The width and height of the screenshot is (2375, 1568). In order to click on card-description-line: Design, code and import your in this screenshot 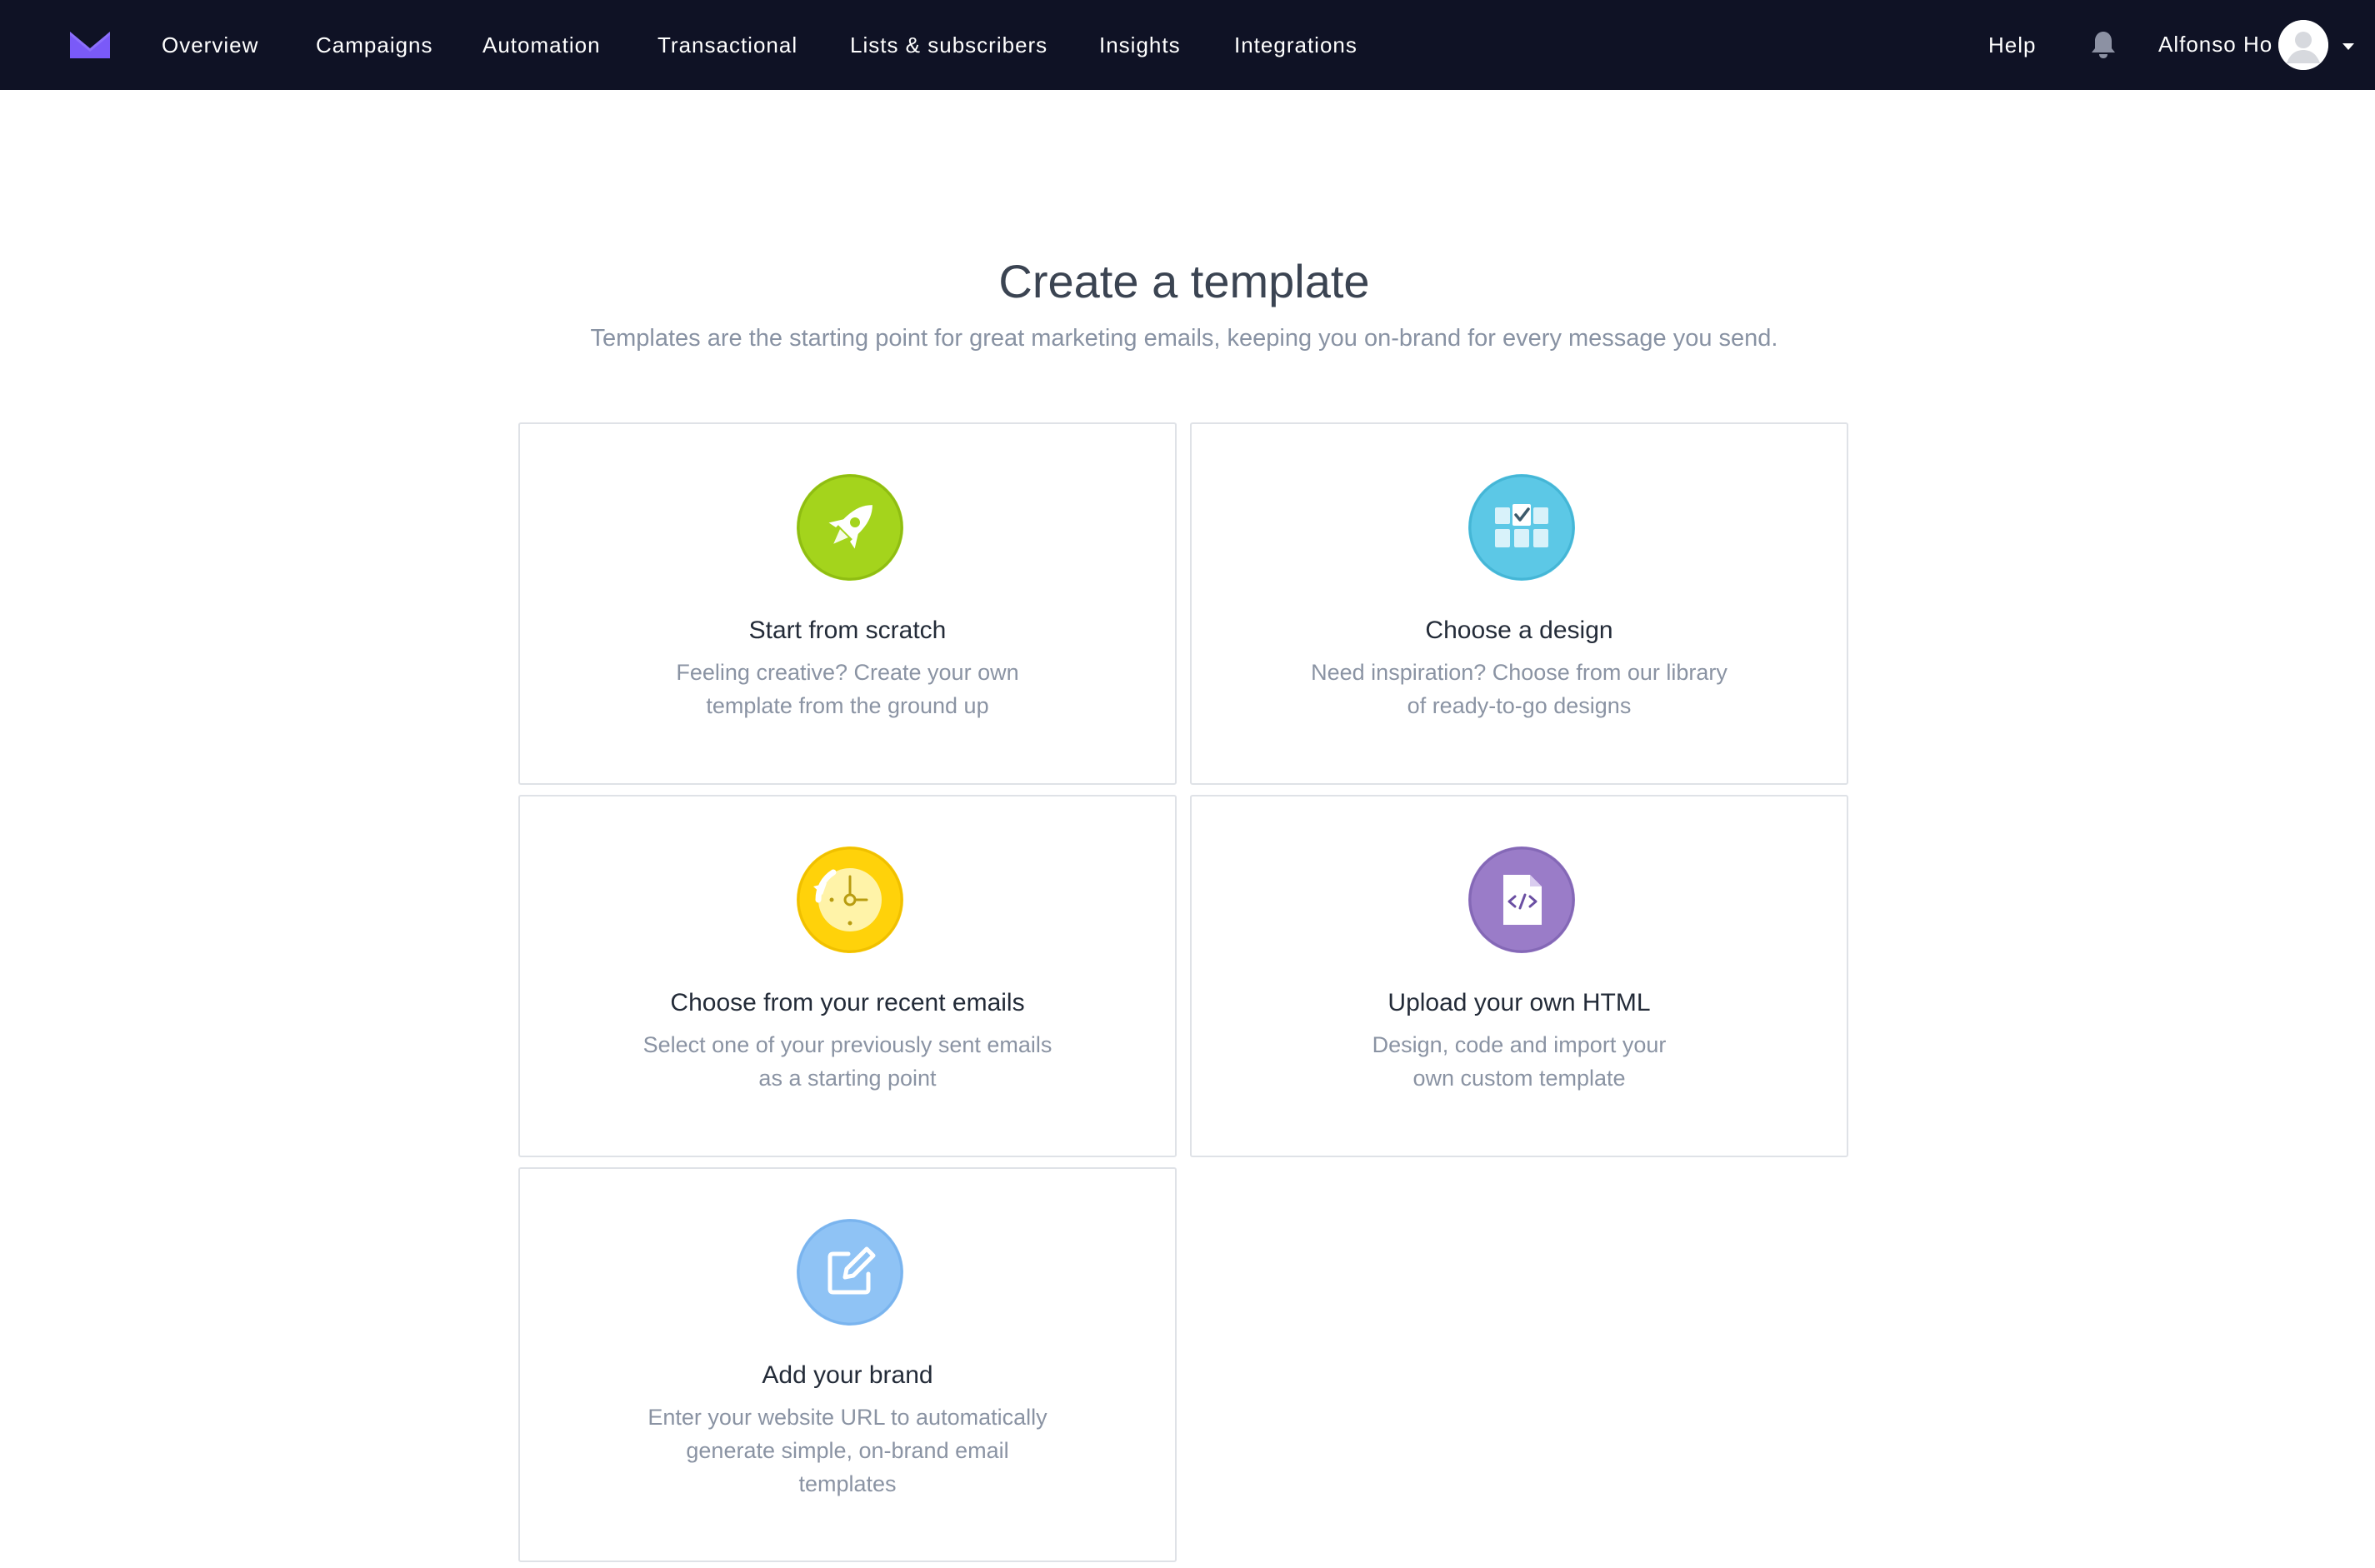, I will do `click(1519, 1044)`.